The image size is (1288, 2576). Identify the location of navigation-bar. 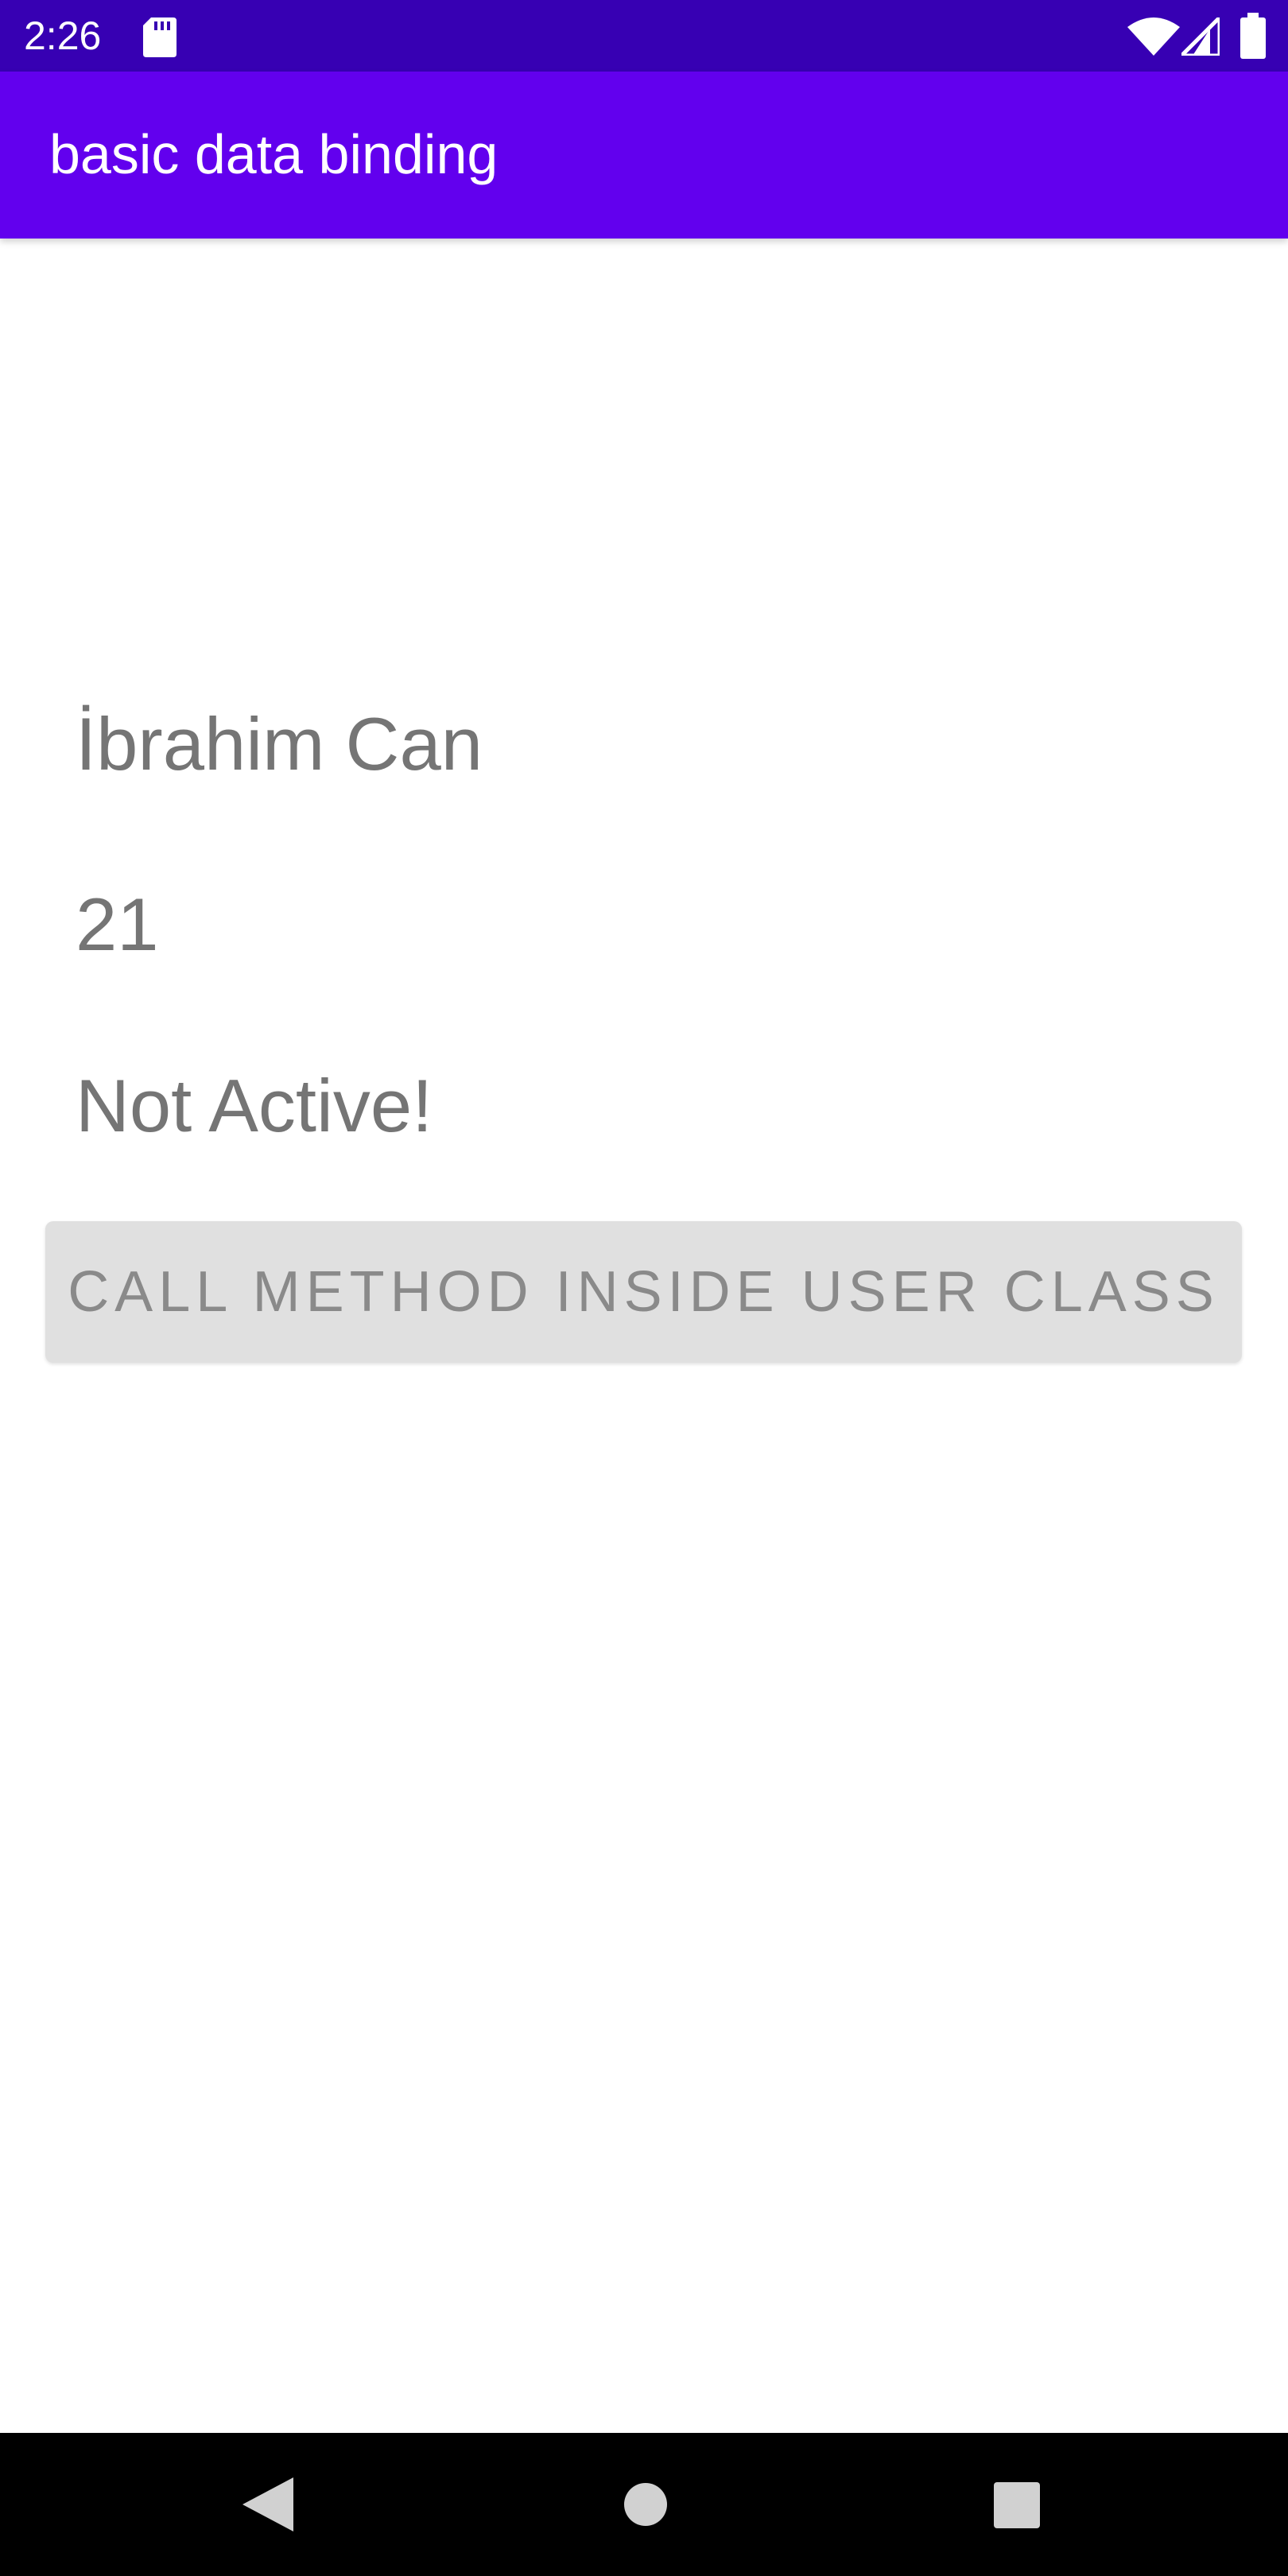
(644, 2504).